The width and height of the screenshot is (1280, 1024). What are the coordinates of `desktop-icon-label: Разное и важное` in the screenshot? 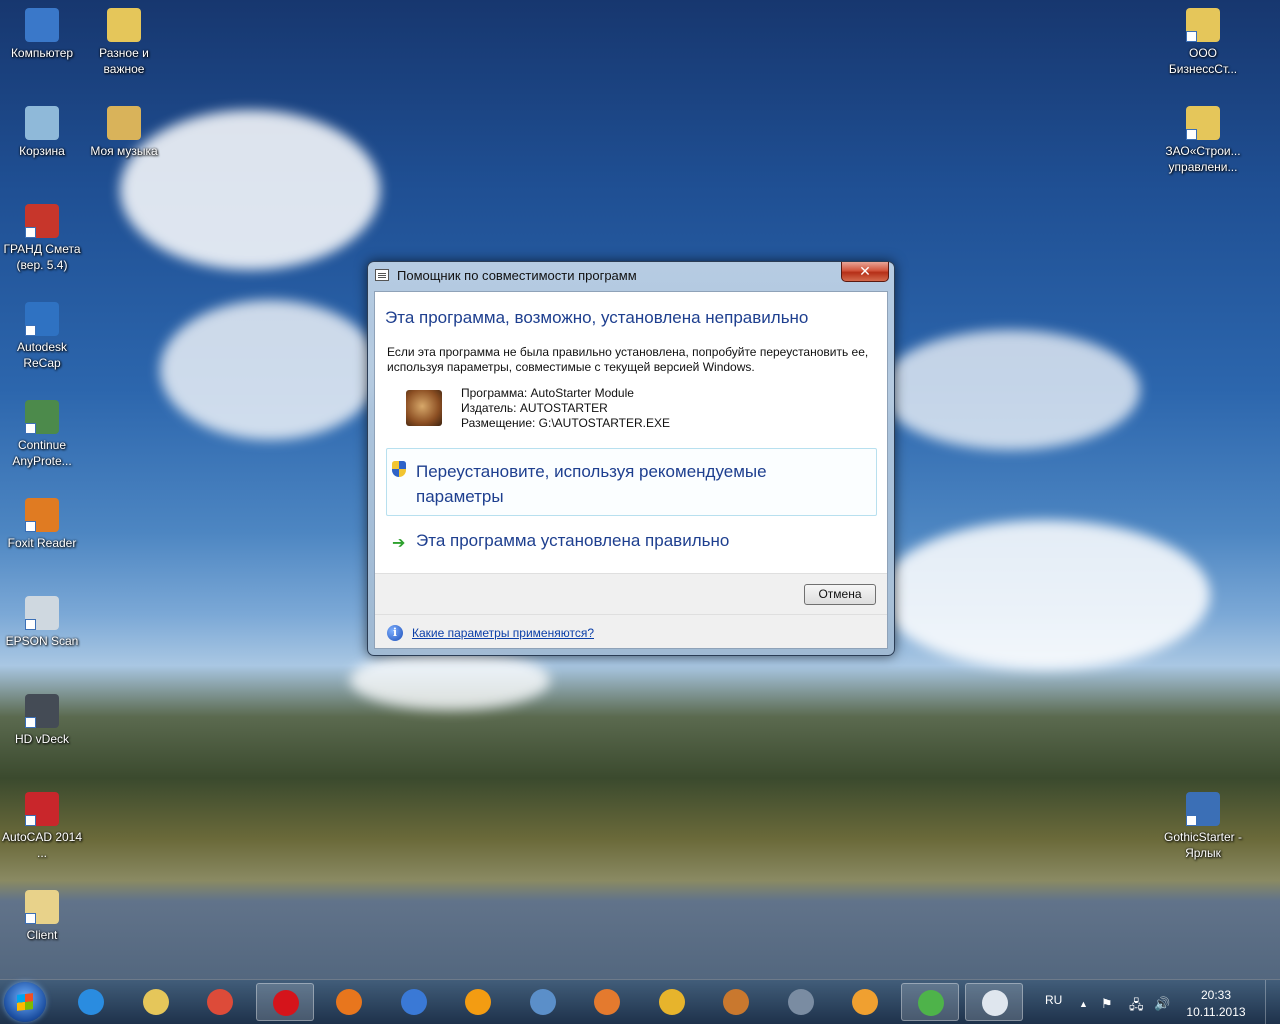 It's located at (124, 61).